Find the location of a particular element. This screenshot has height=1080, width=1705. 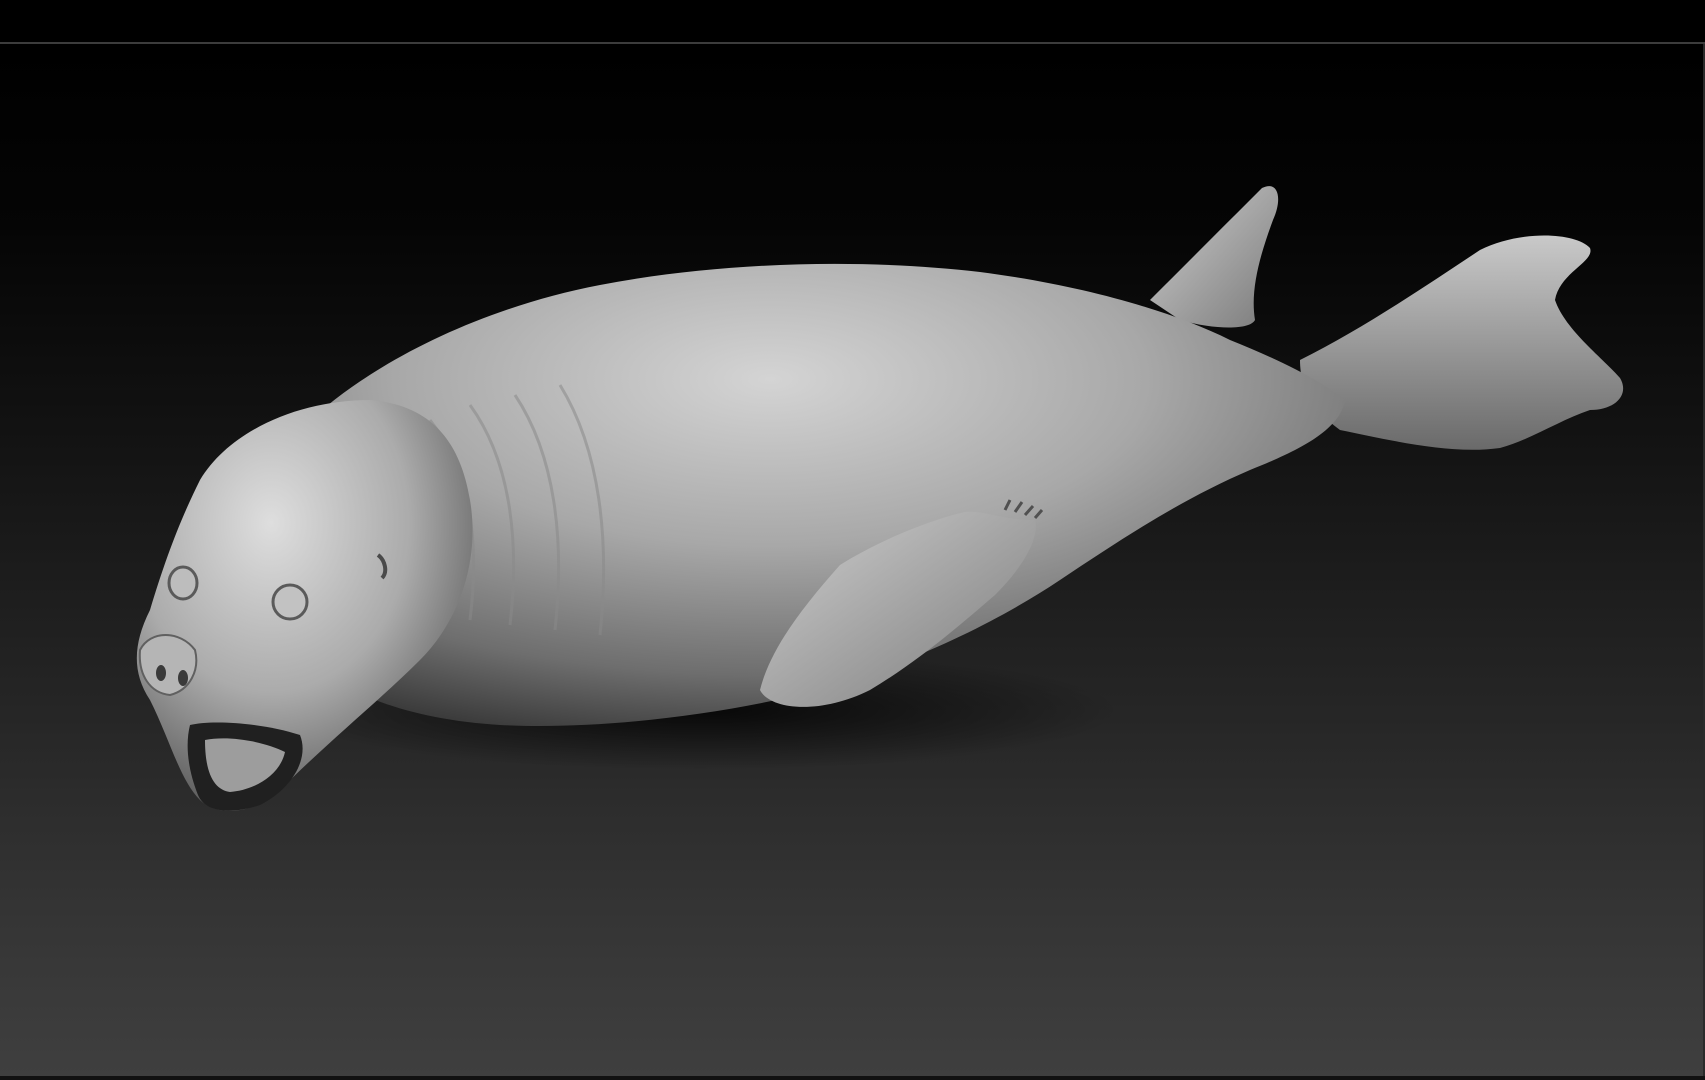

nostril-left is located at coordinates (161, 673).